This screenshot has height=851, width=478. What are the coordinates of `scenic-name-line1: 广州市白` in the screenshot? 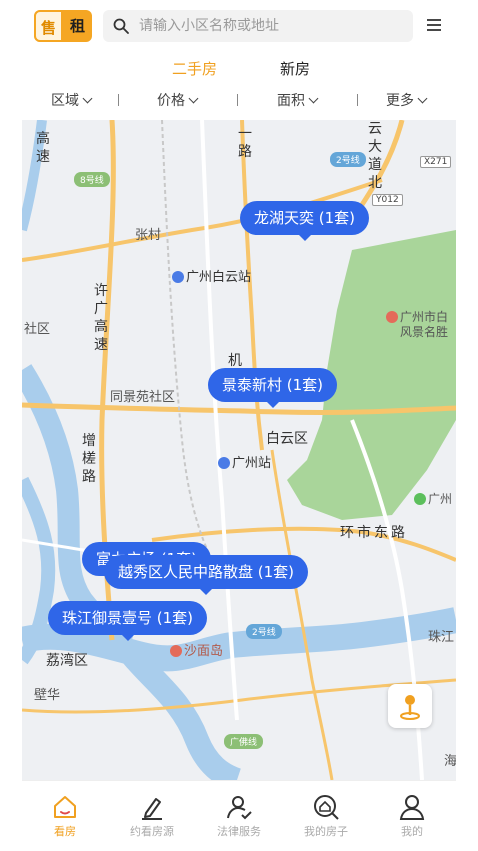 It's located at (424, 317).